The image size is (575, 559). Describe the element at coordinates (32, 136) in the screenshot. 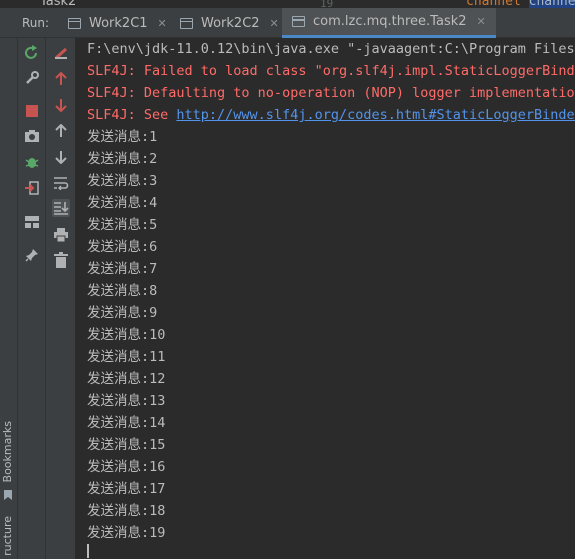

I see `camera-snapshot-icon` at that location.